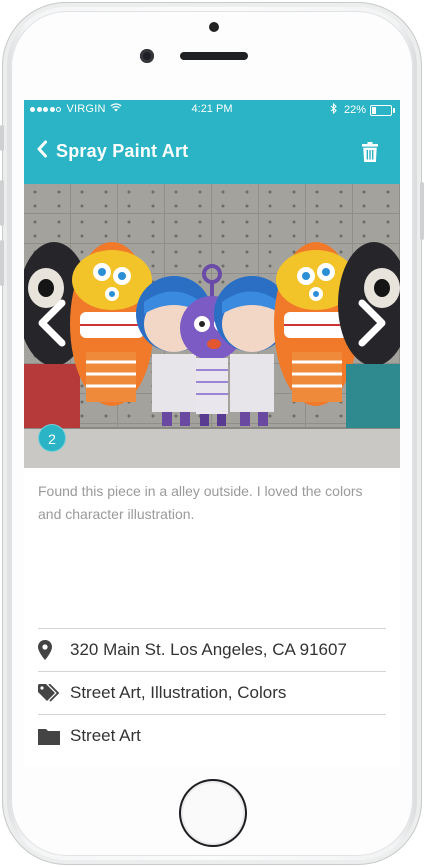 The width and height of the screenshot is (424, 867). I want to click on mute-switch, so click(2, 138).